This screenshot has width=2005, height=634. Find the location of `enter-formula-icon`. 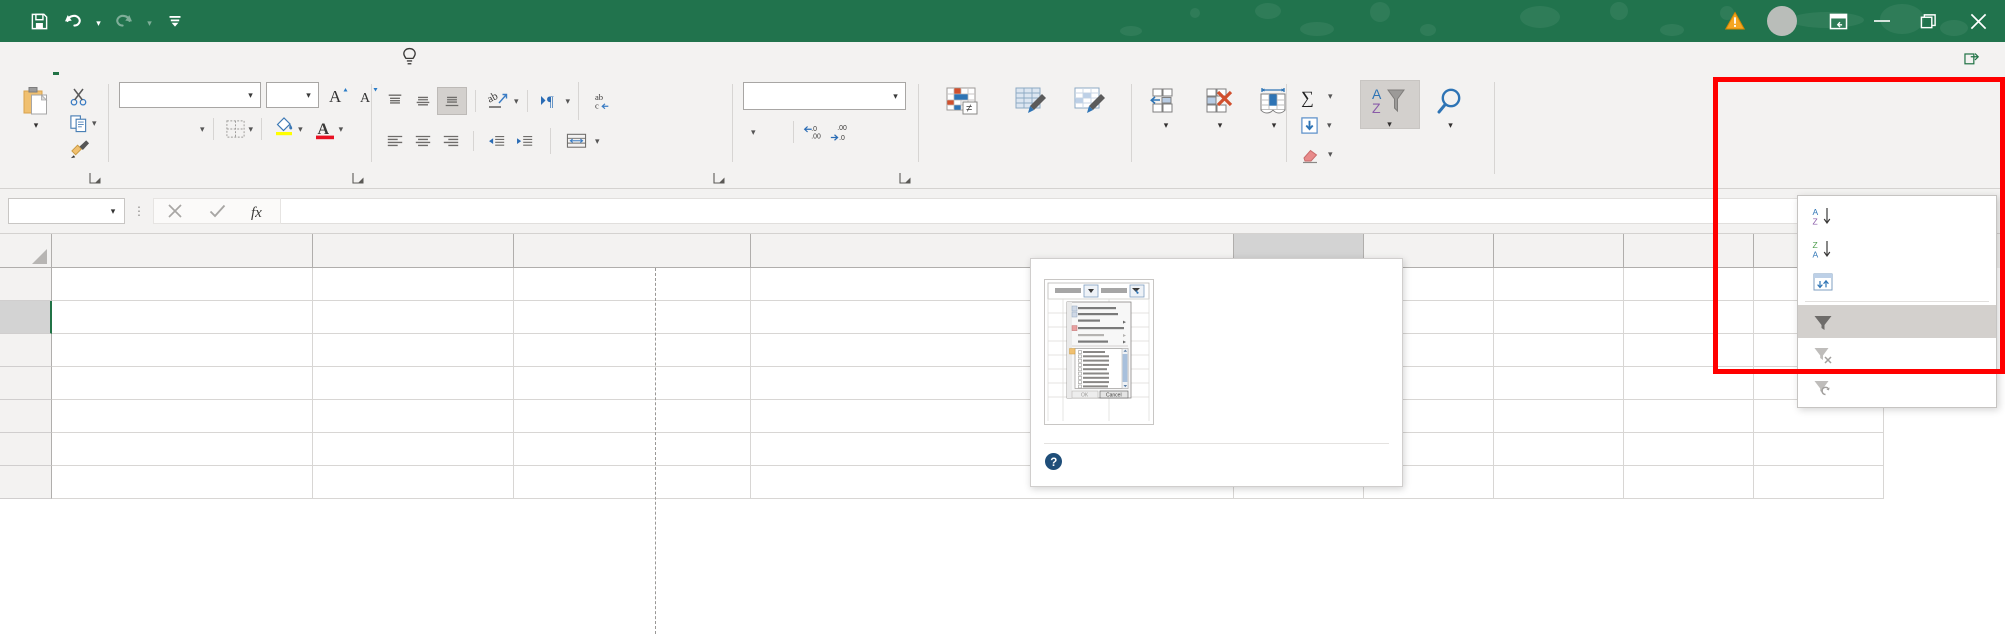

enter-formula-icon is located at coordinates (217, 211).